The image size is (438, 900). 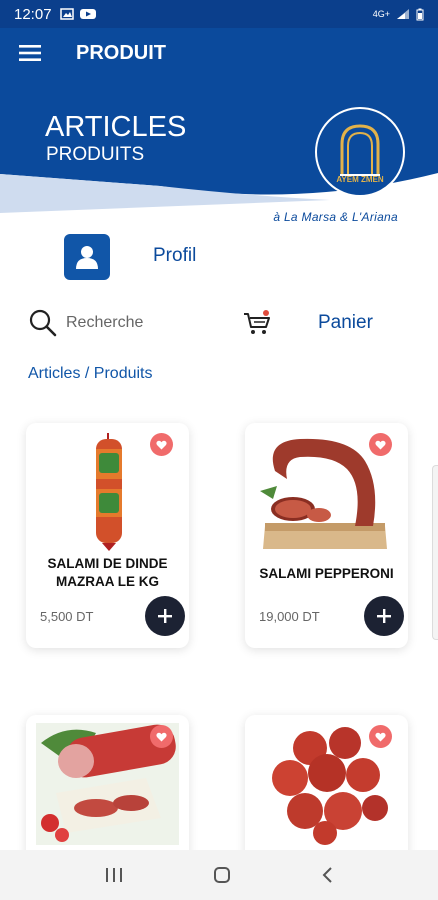 I want to click on back-icon, so click(x=327, y=875).